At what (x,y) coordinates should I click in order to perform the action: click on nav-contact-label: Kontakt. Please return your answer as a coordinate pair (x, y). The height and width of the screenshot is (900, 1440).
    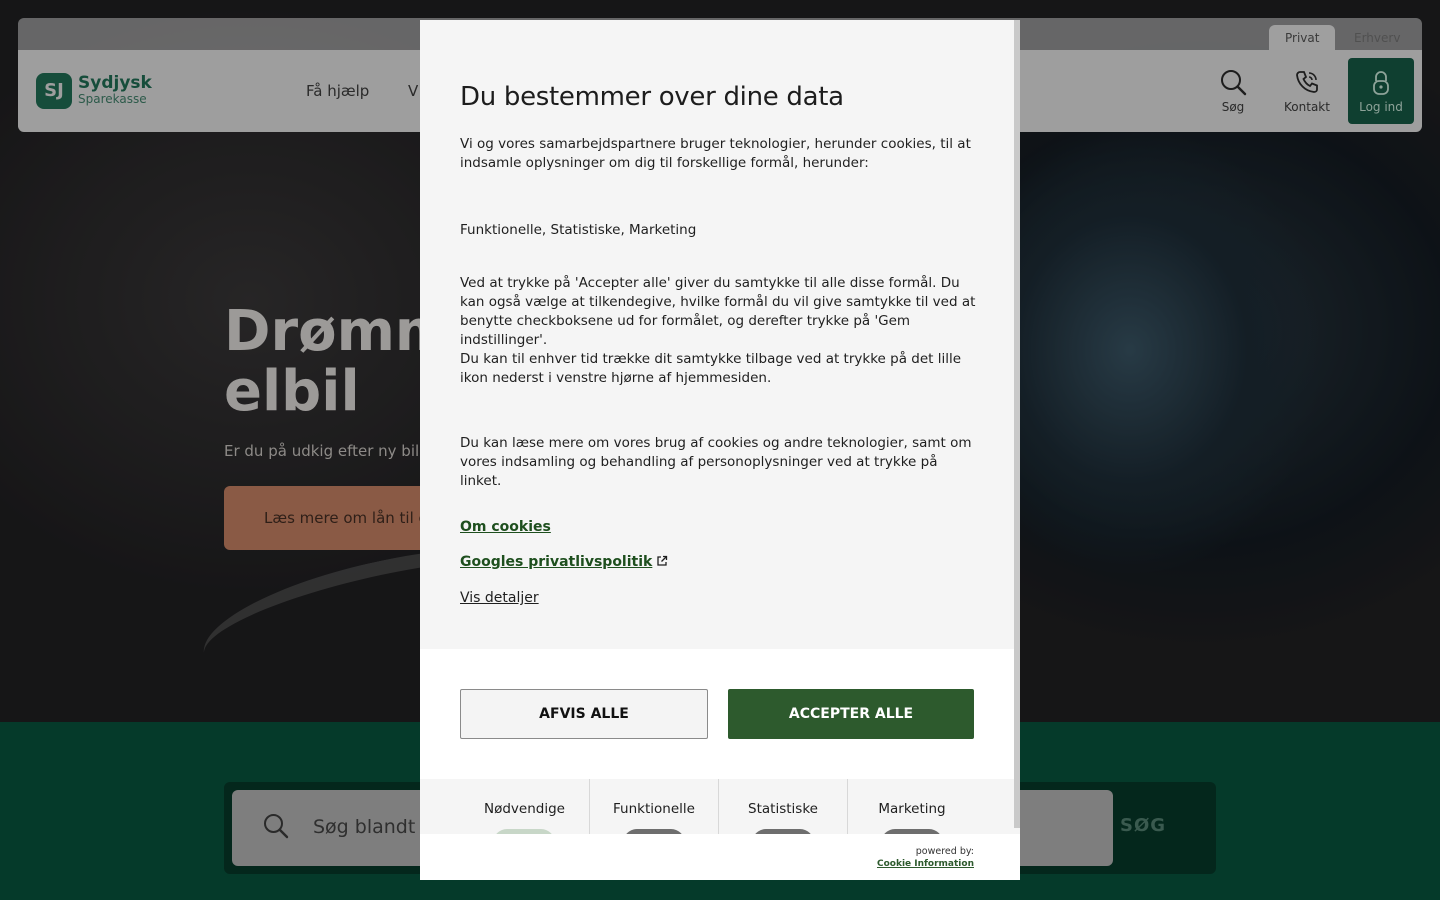
    Looking at the image, I should click on (1307, 107).